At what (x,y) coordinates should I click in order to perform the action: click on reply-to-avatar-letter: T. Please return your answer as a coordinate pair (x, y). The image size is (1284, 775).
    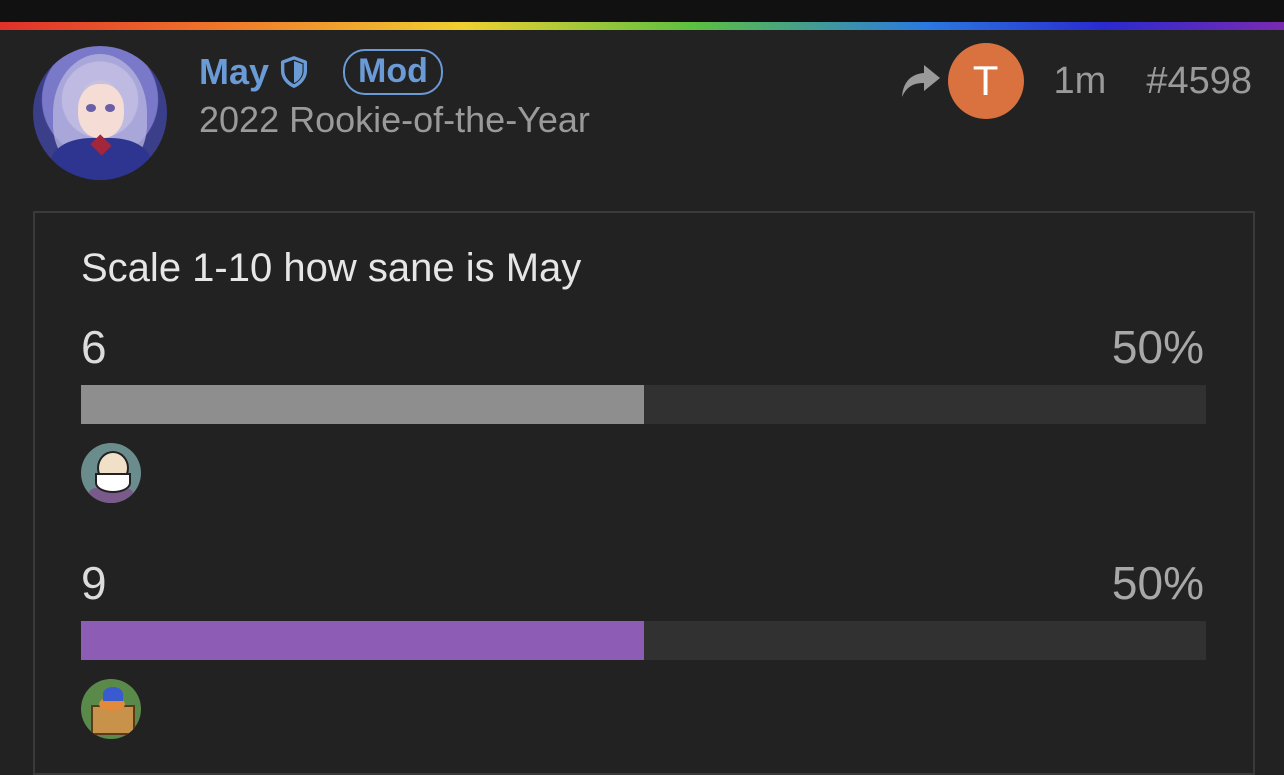
    Looking at the image, I should click on (985, 80).